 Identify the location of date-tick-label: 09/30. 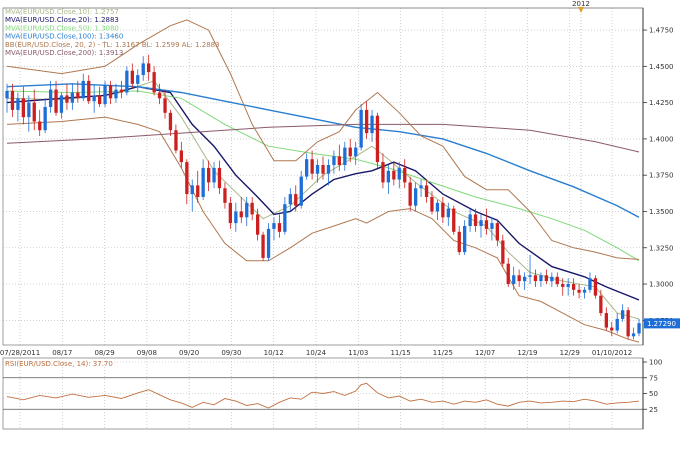
(231, 353).